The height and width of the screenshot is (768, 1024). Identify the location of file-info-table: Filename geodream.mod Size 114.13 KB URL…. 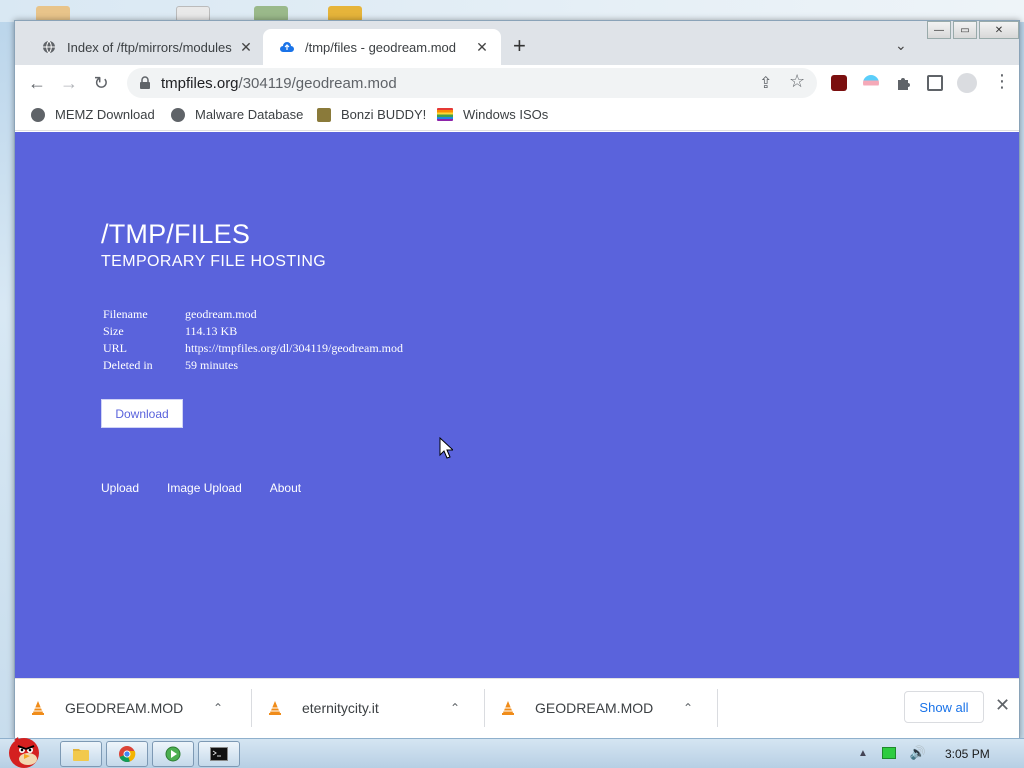
(253, 341).